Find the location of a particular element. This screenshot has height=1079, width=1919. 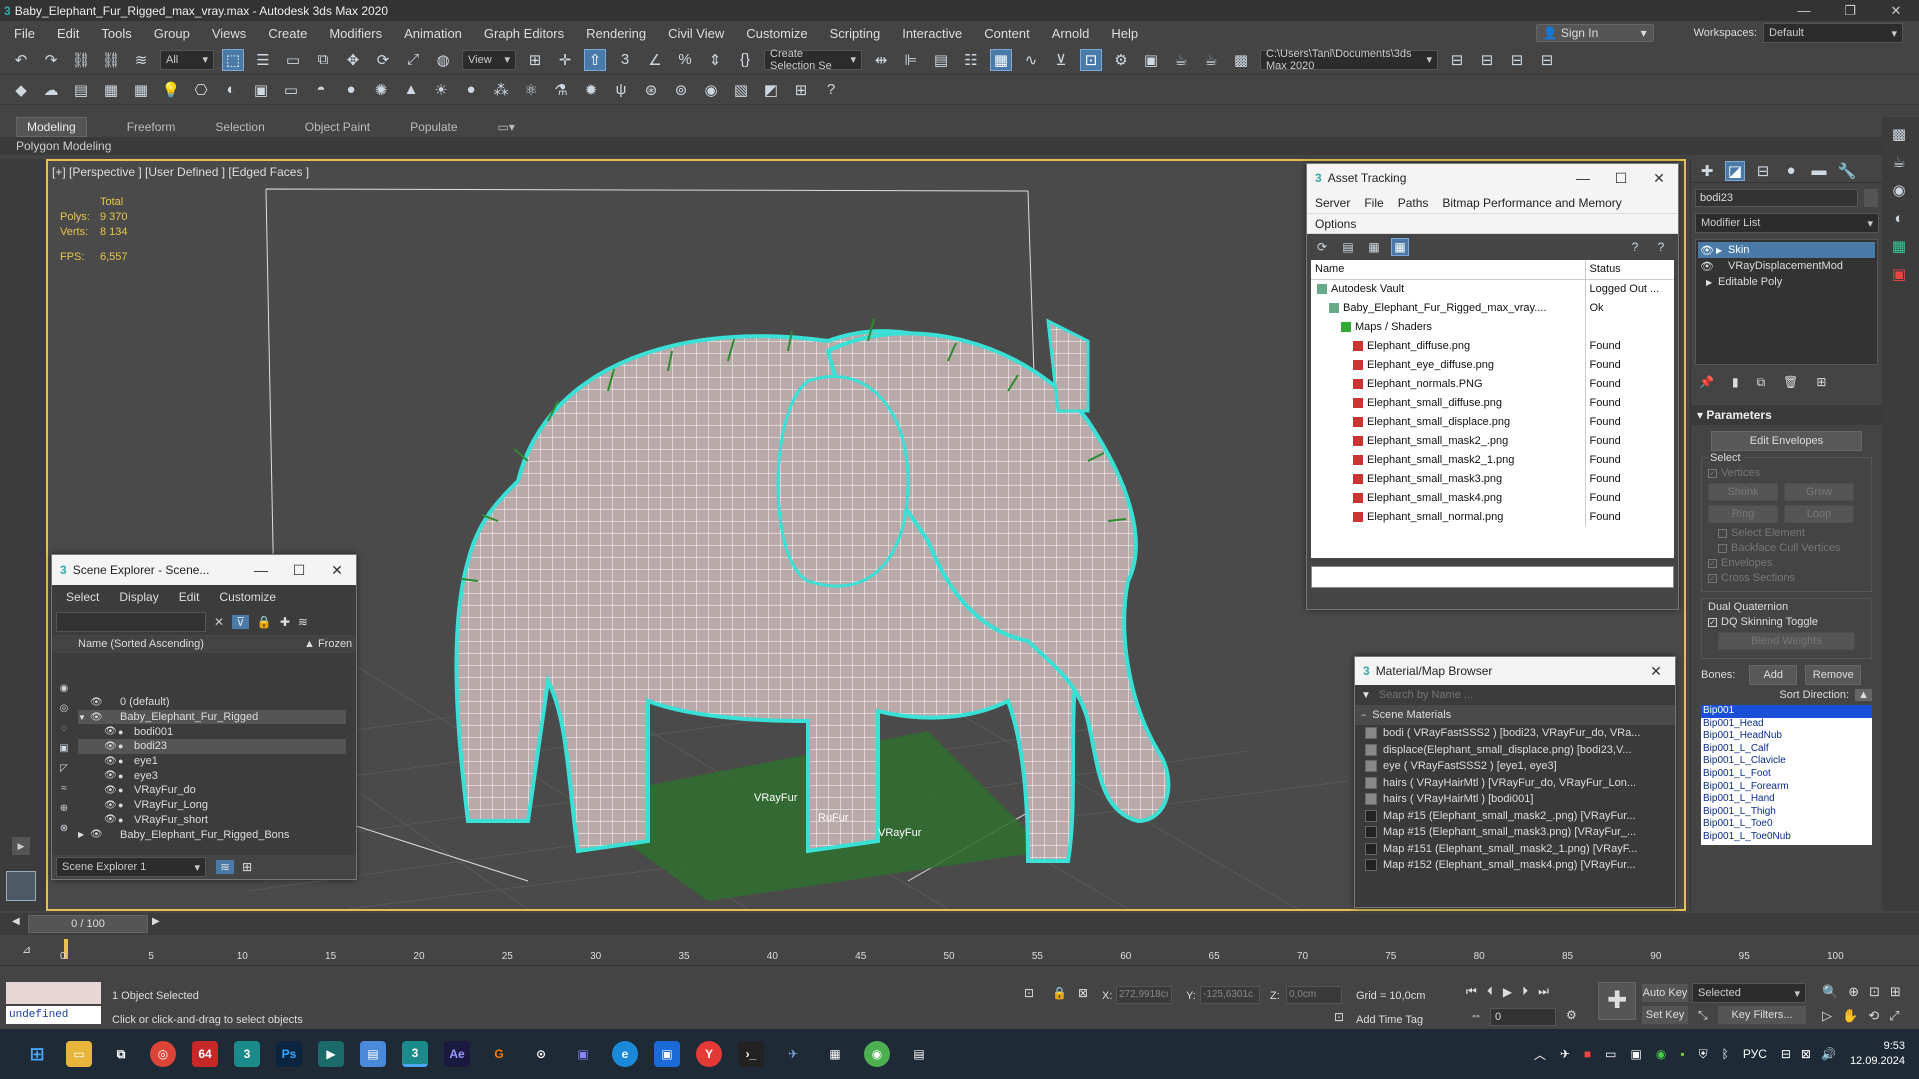

workspaces-dropdown: Default ▾ is located at coordinates (1833, 33).